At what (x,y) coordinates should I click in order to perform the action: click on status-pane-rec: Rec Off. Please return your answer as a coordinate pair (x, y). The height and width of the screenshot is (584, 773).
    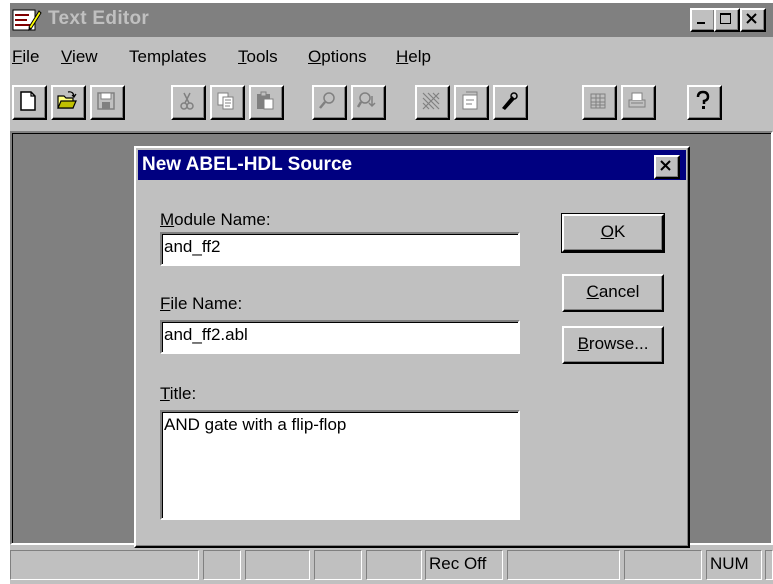
    Looking at the image, I should click on (464, 565).